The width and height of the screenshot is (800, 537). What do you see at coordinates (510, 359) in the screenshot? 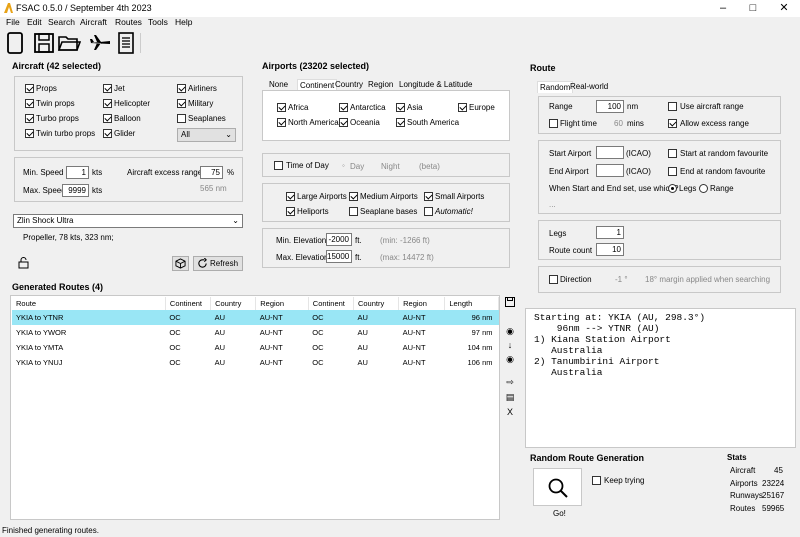
I see `map-icon: ◉` at bounding box center [510, 359].